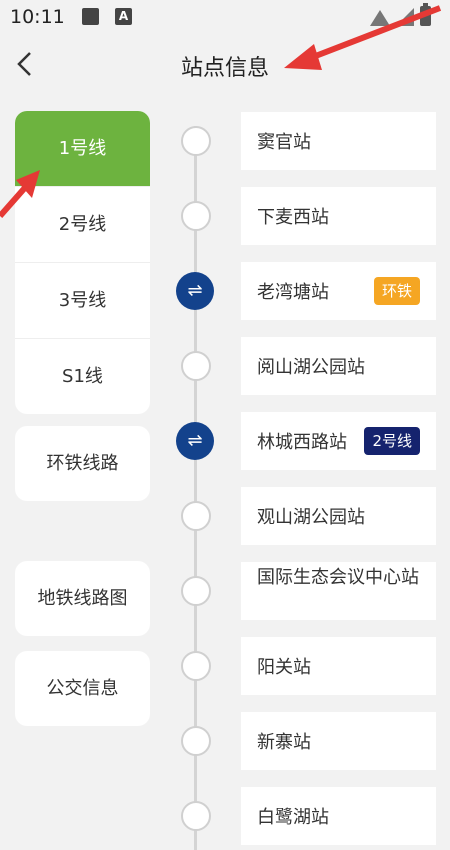 Image resolution: width=450 pixels, height=850 pixels. Describe the element at coordinates (225, 592) in the screenshot. I see `station-row: 国际生态会议中心站` at that location.